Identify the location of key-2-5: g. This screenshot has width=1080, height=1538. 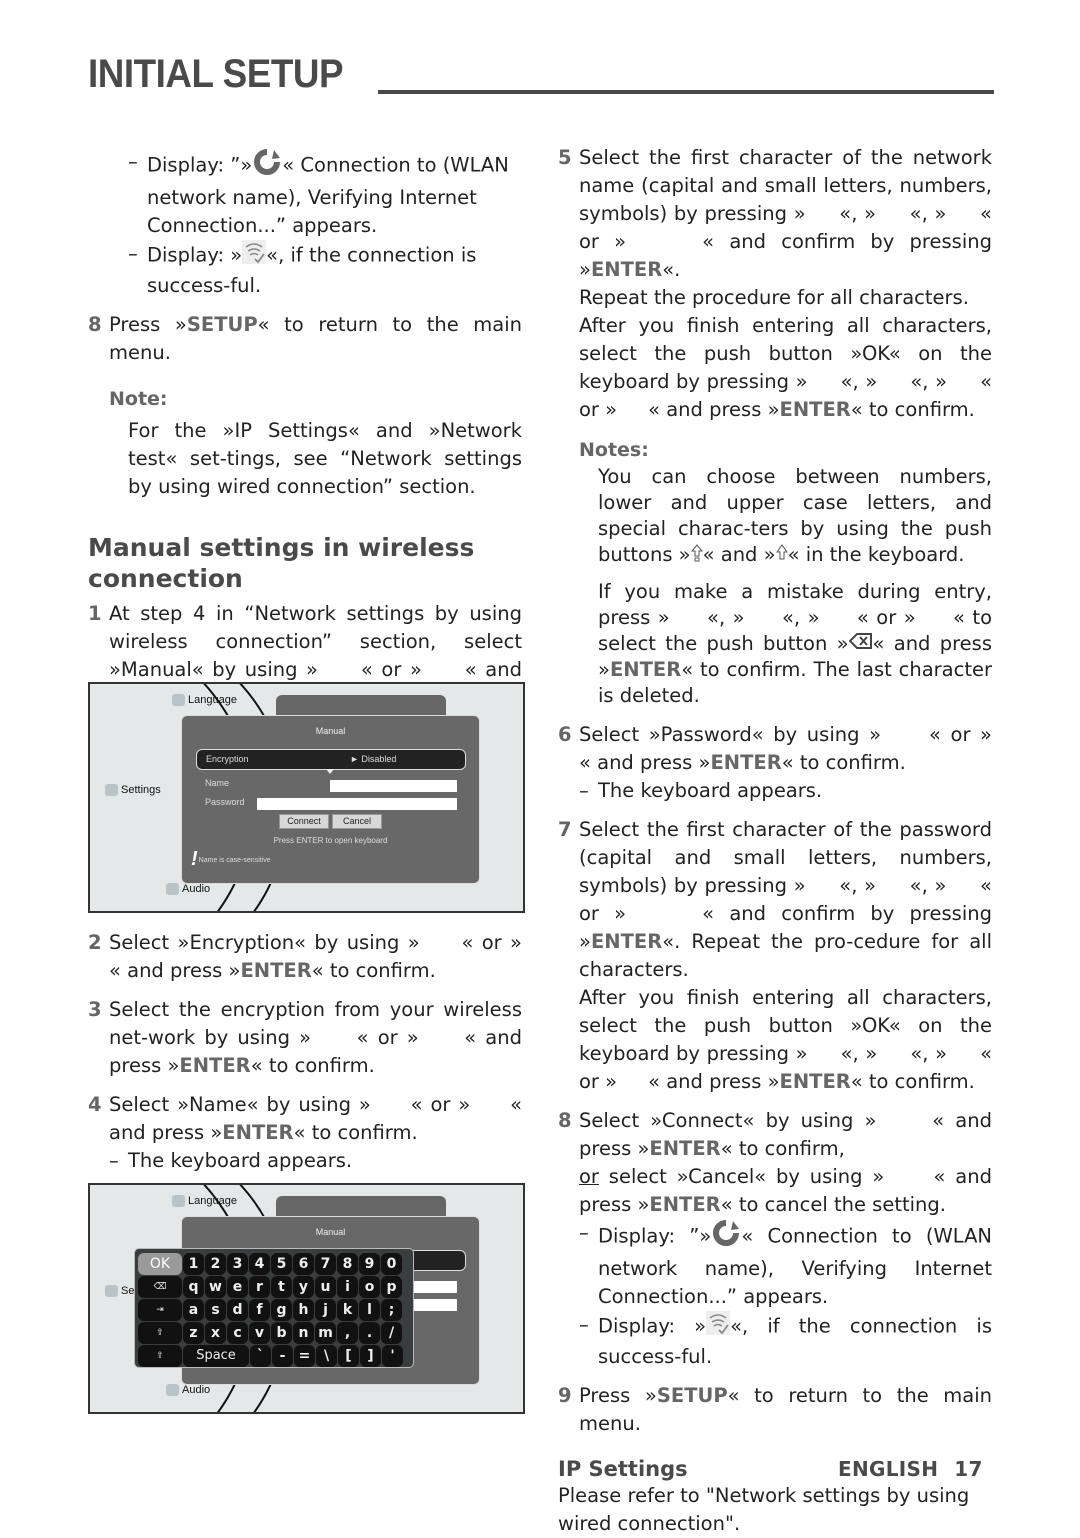
(281, 1310).